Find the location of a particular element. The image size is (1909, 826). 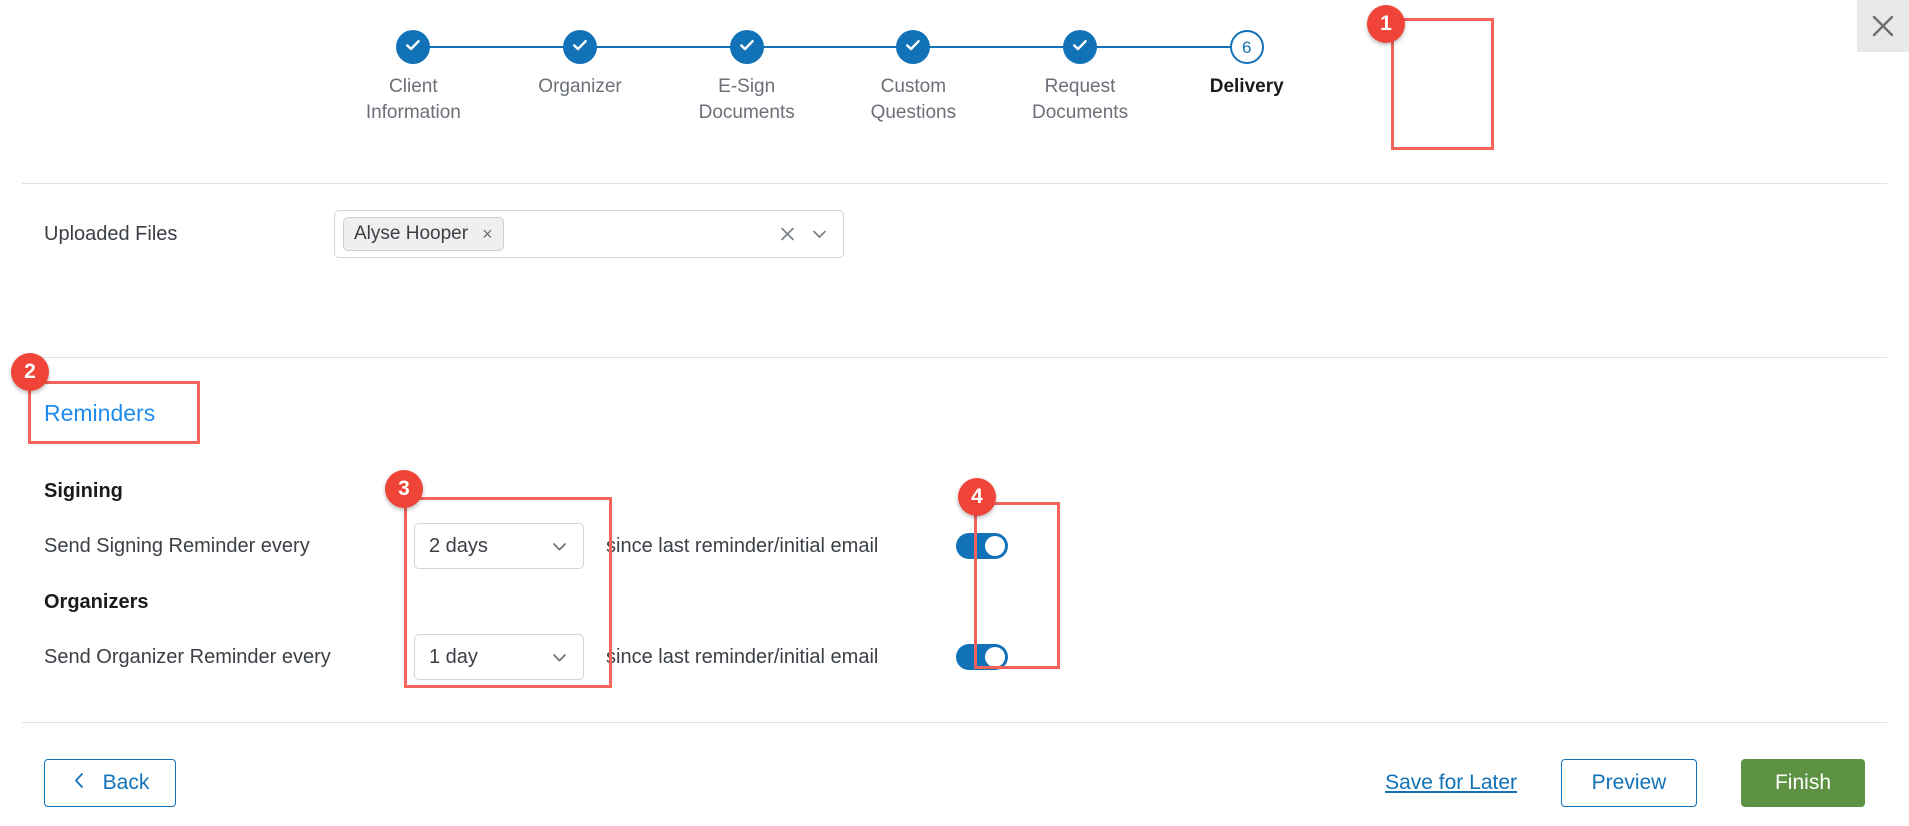

step-custom-questions: Custom Questions is located at coordinates (955, 78).